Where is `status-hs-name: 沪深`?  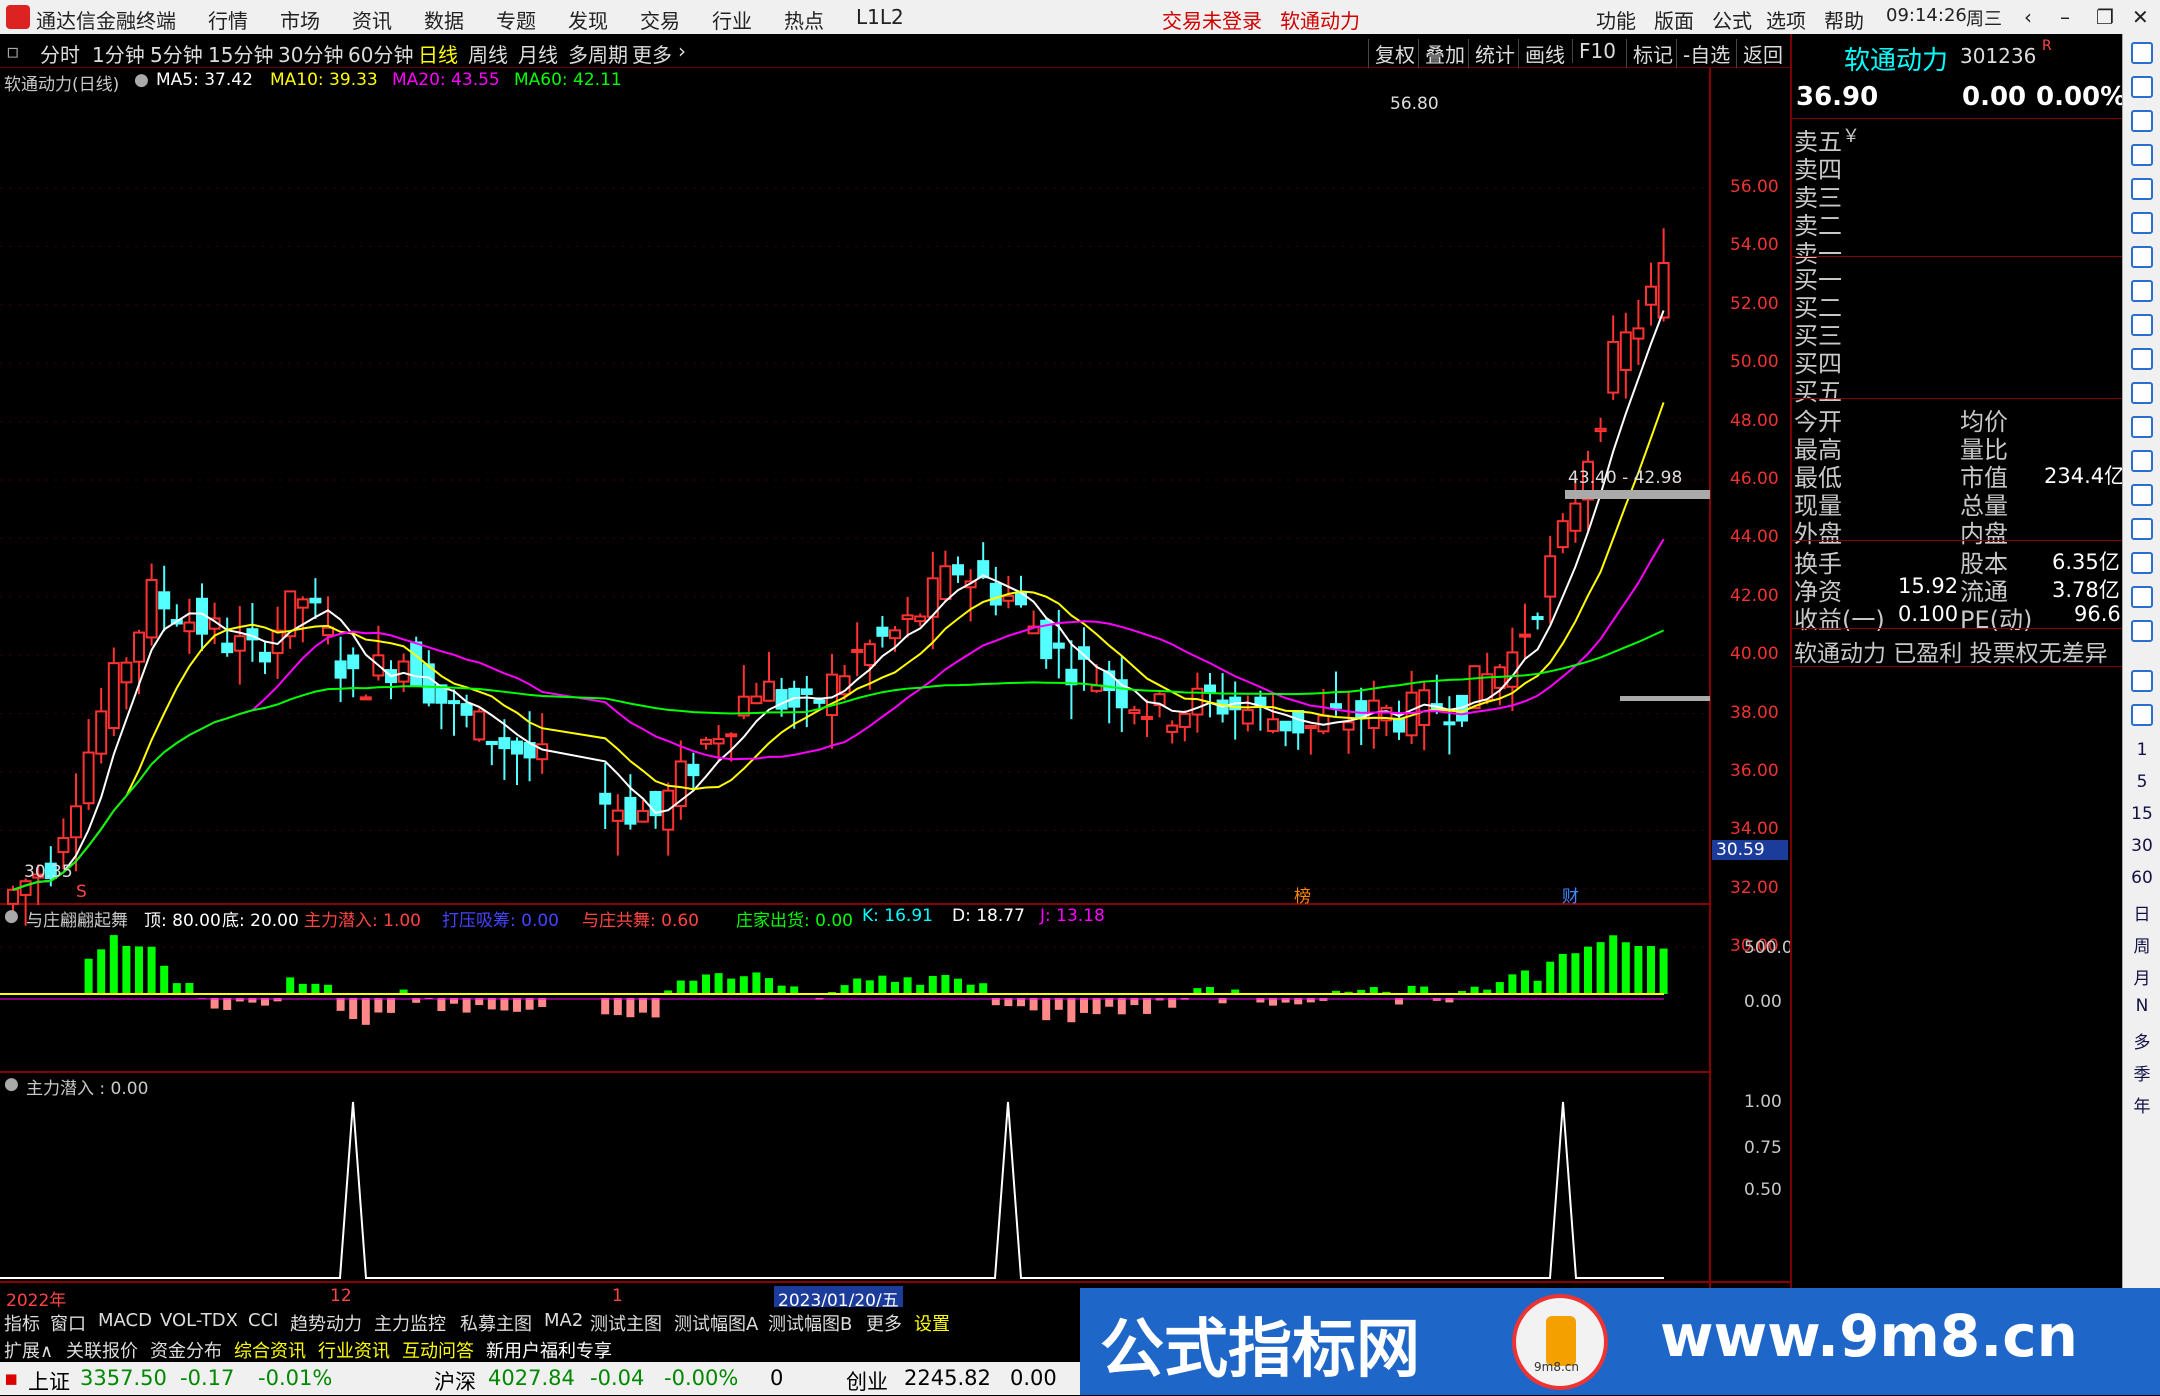 status-hs-name: 沪深 is located at coordinates (455, 1381).